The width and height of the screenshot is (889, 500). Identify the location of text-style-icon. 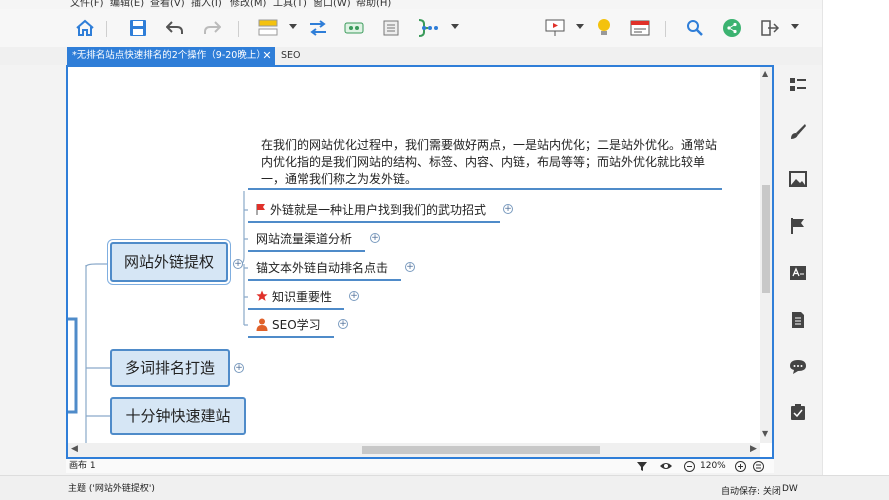
(798, 273).